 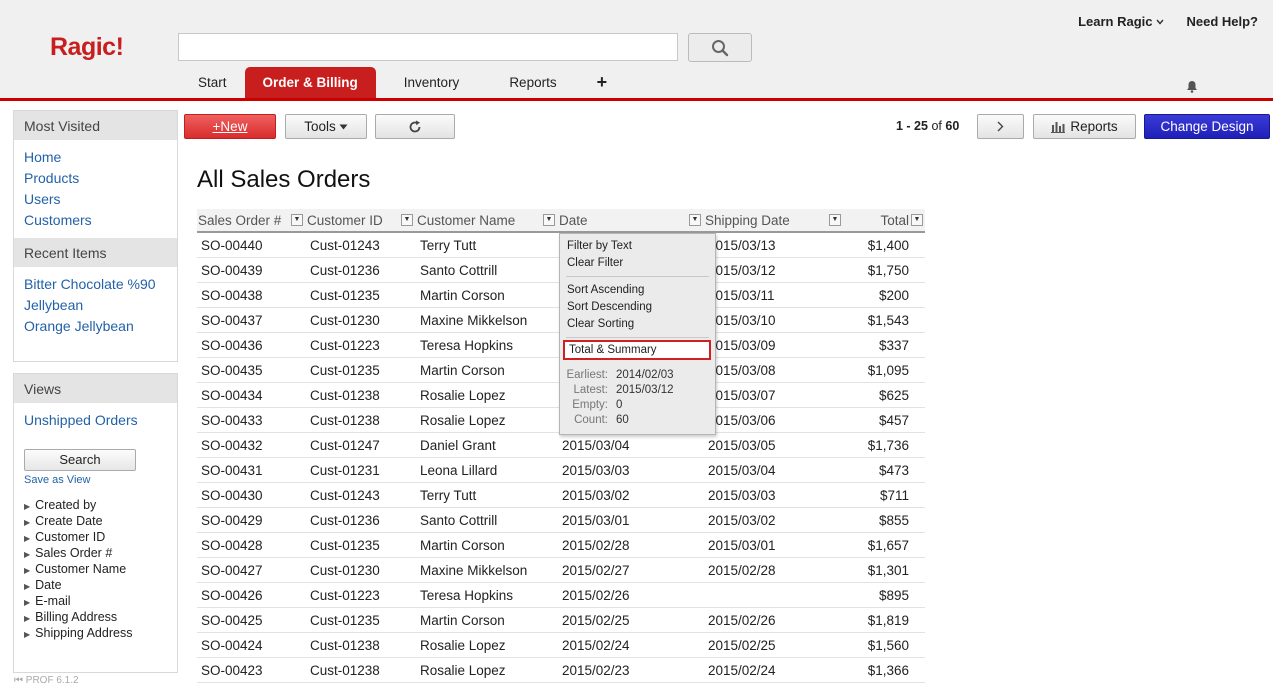 I want to click on tab-start: Start, so click(x=212, y=82).